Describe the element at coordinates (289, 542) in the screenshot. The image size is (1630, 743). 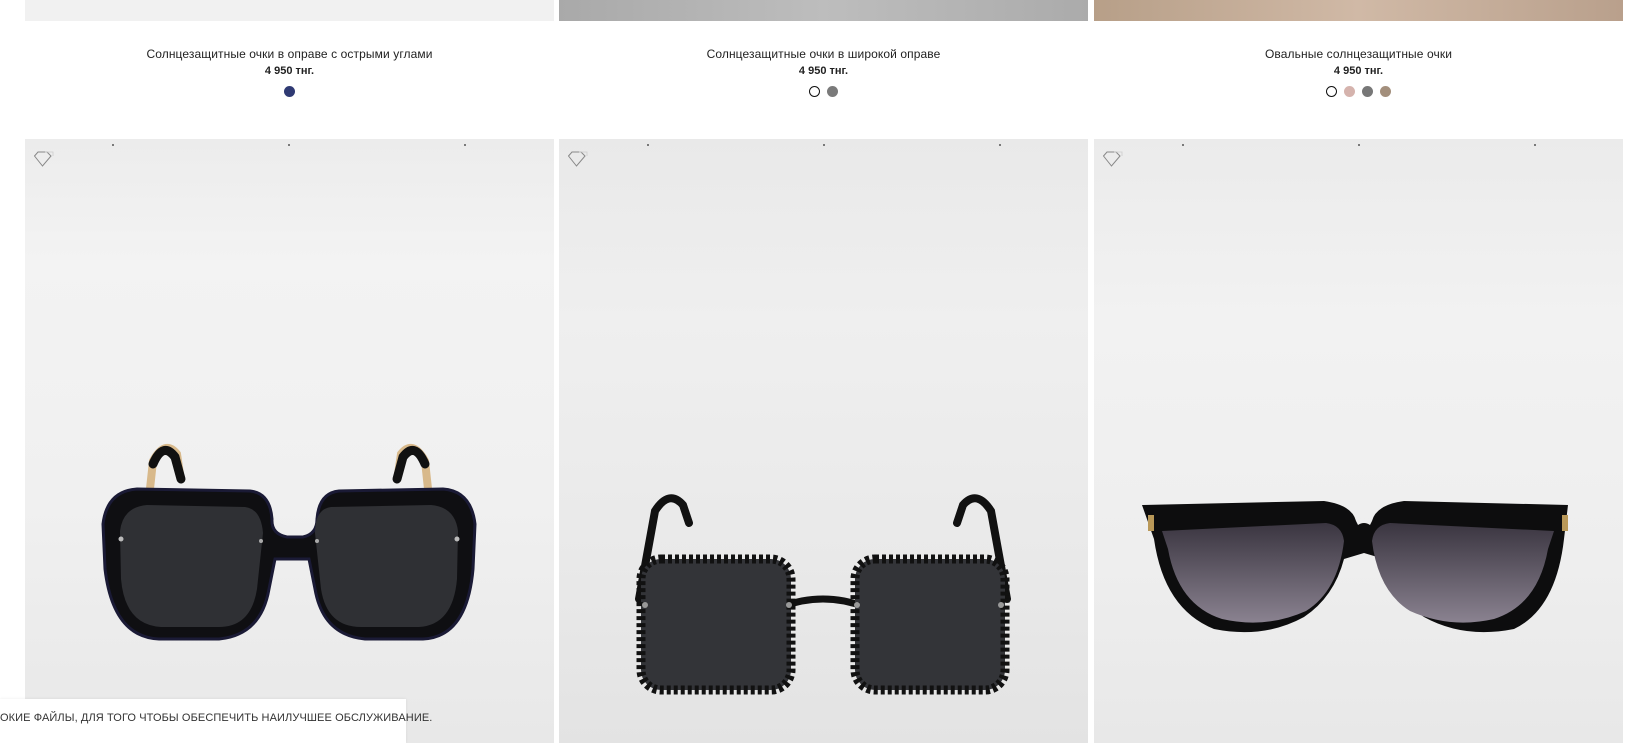
I see `product-image-square-sunglasses` at that location.